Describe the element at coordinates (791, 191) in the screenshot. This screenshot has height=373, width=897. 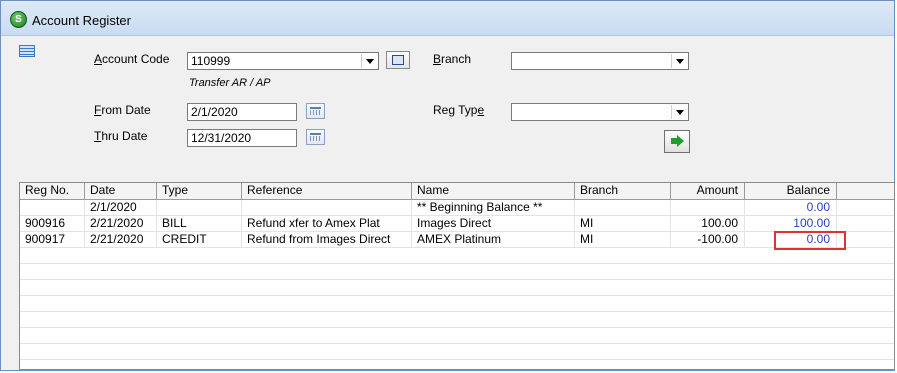
I see `column-header-balance: Balance` at that location.